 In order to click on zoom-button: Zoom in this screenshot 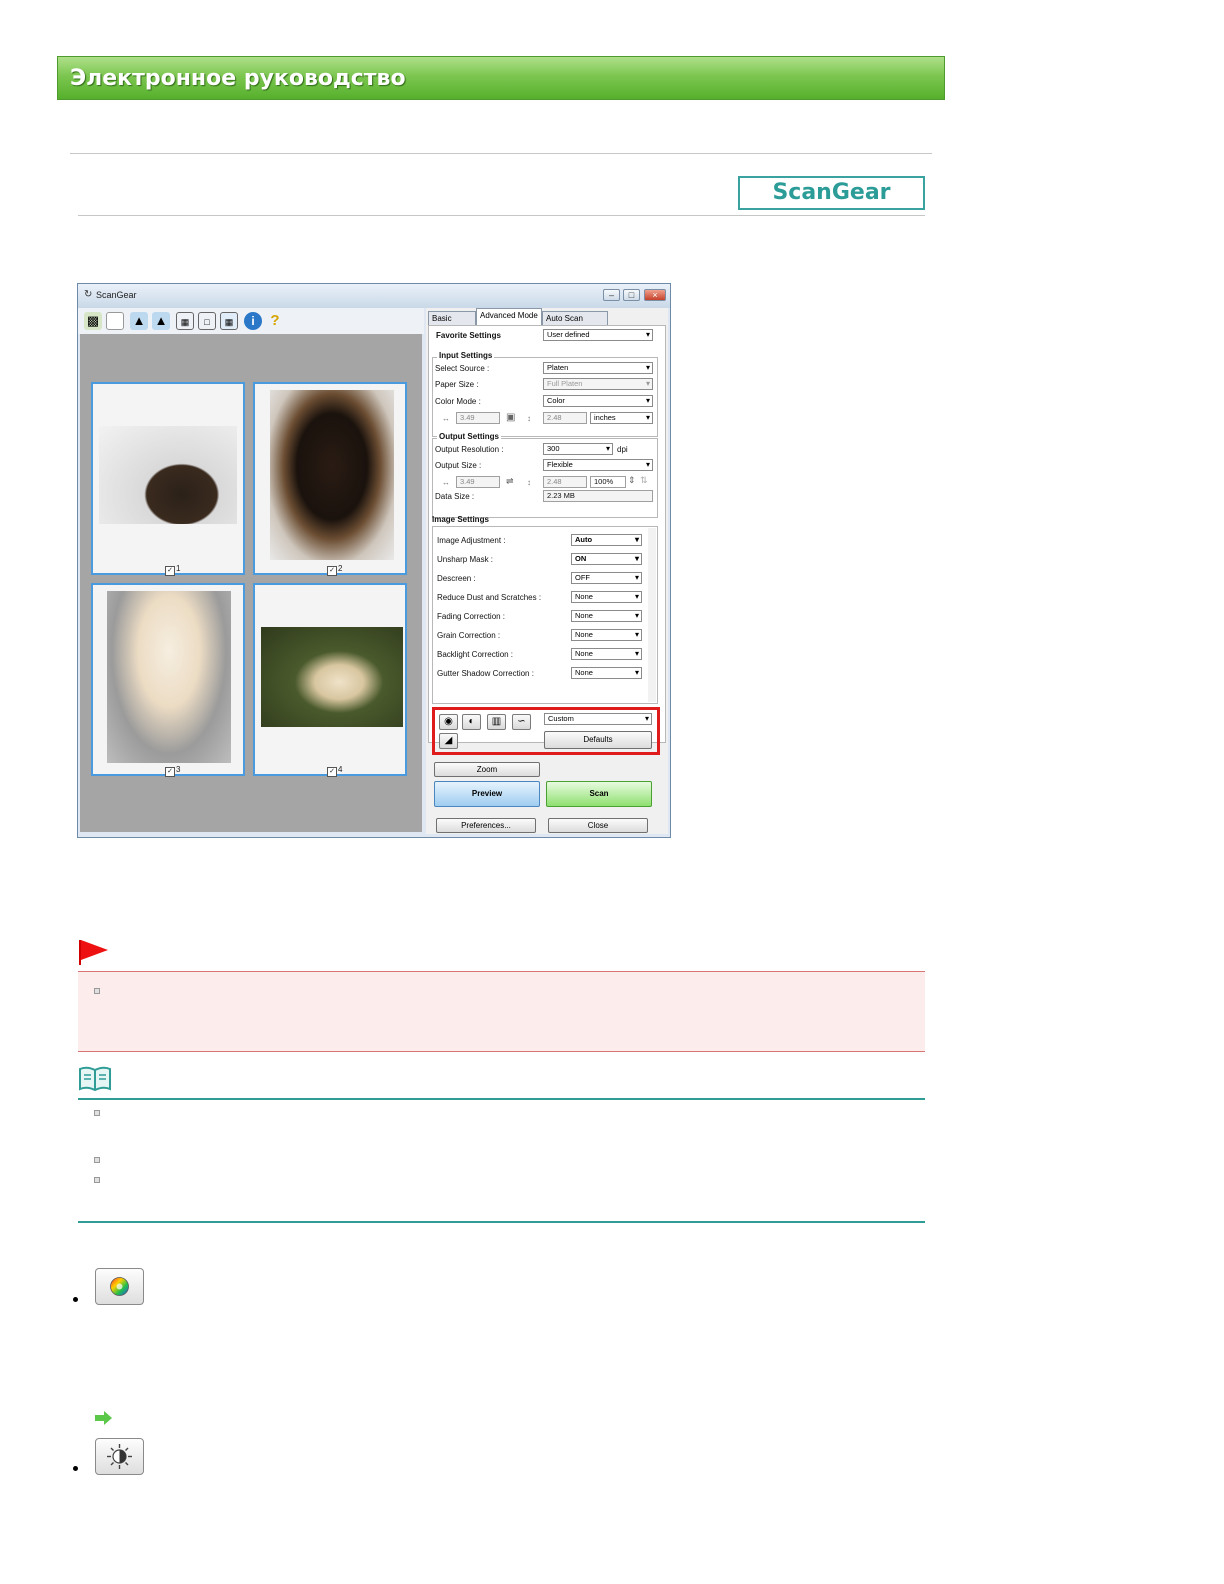, I will do `click(487, 769)`.